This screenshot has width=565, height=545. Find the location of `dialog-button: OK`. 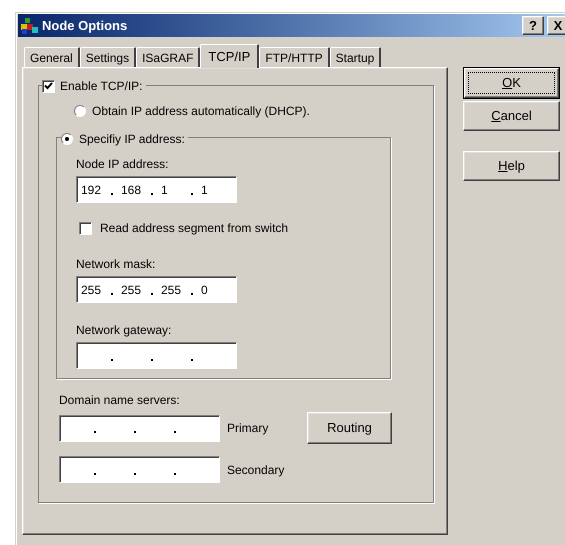

dialog-button: OK is located at coordinates (511, 83).